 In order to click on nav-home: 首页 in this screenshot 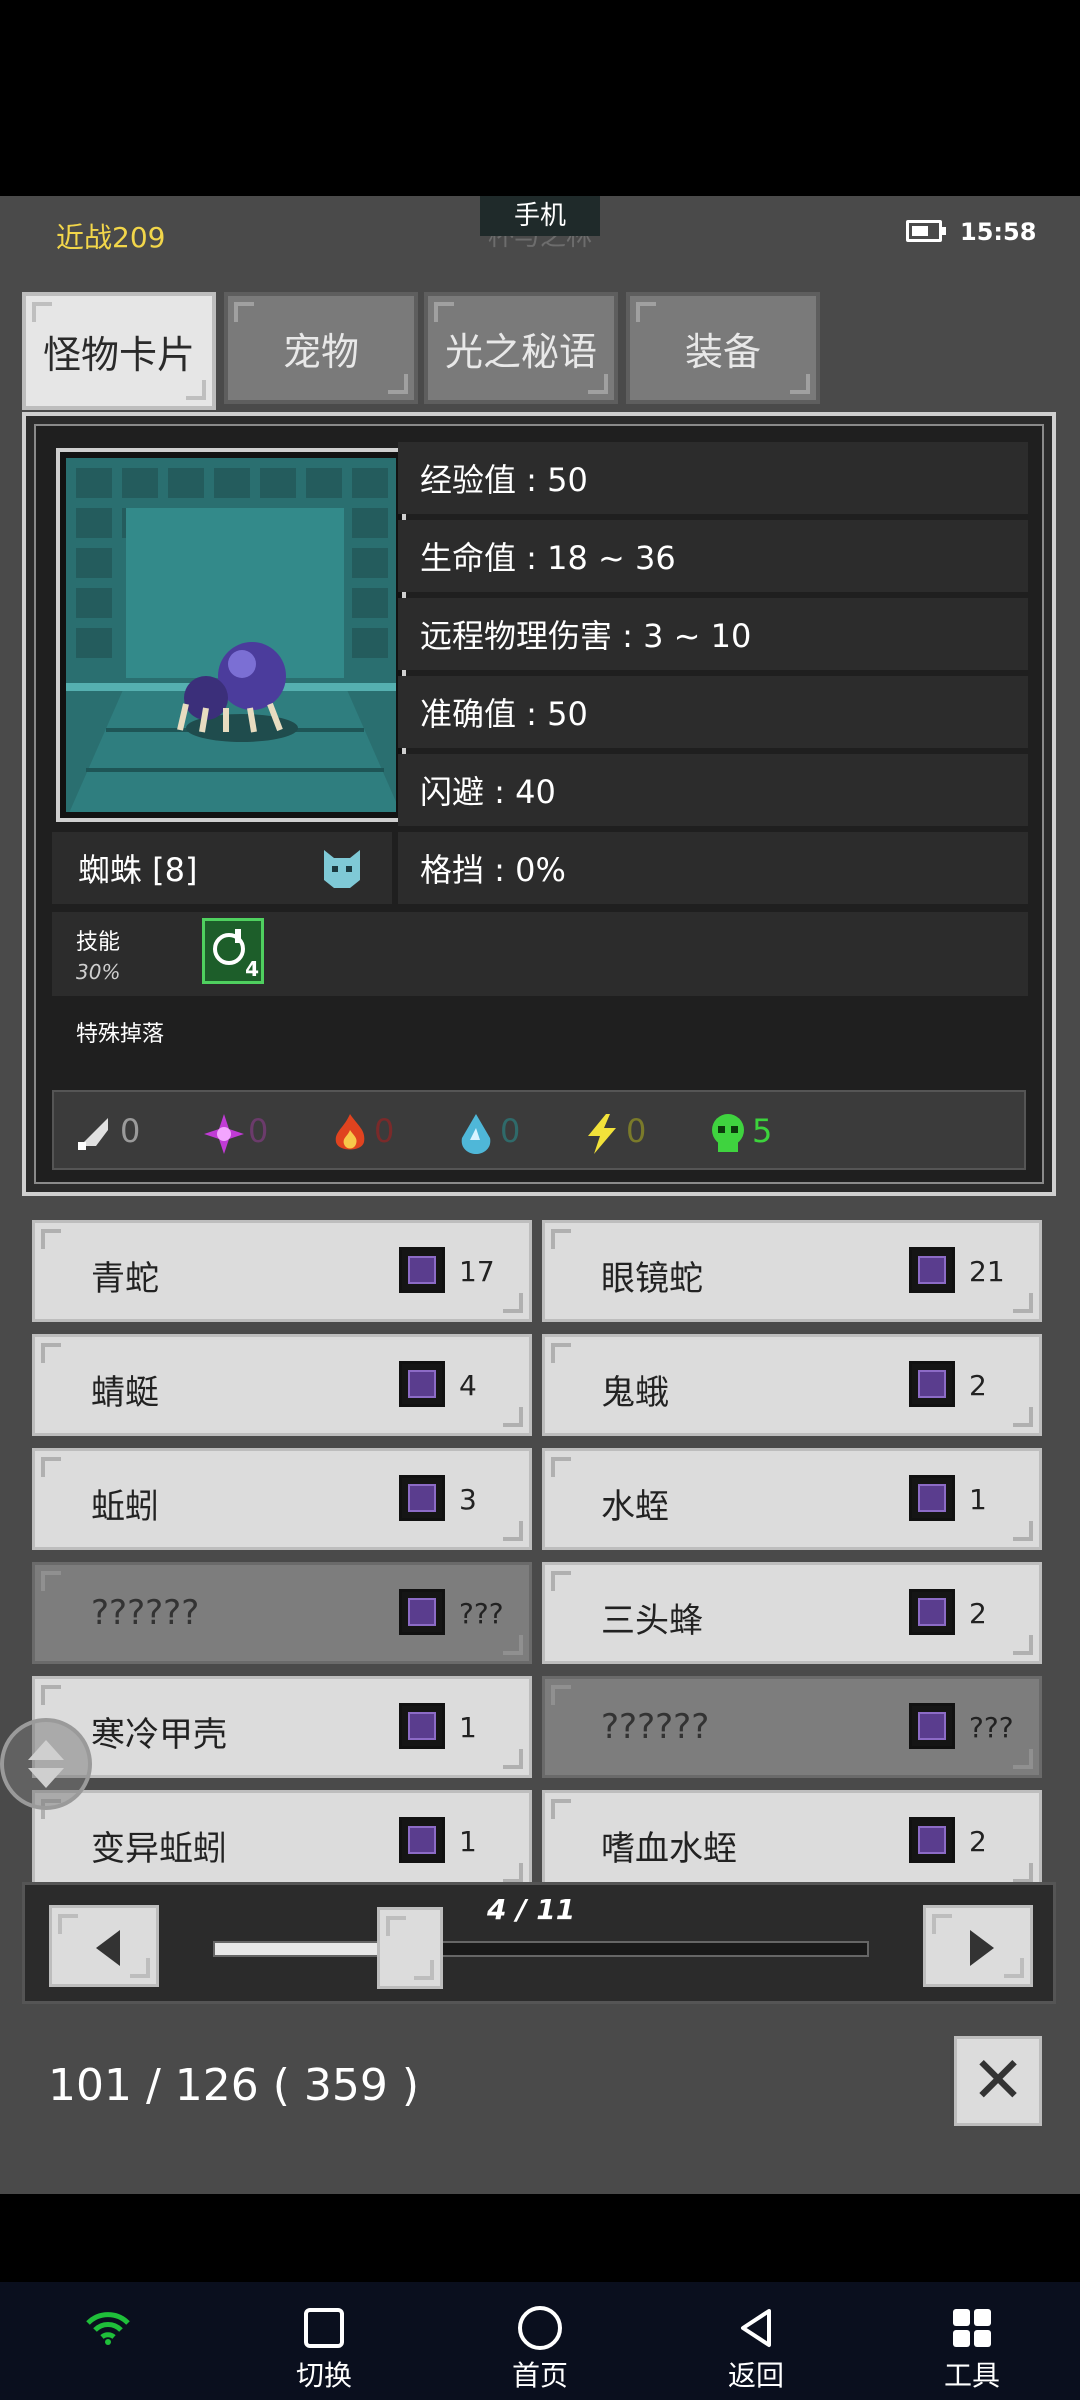, I will do `click(540, 2348)`.